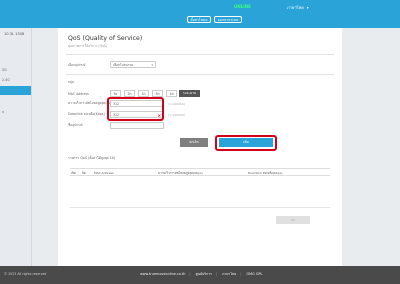  I want to click on duration-option-1h: 1h, so click(143, 93).